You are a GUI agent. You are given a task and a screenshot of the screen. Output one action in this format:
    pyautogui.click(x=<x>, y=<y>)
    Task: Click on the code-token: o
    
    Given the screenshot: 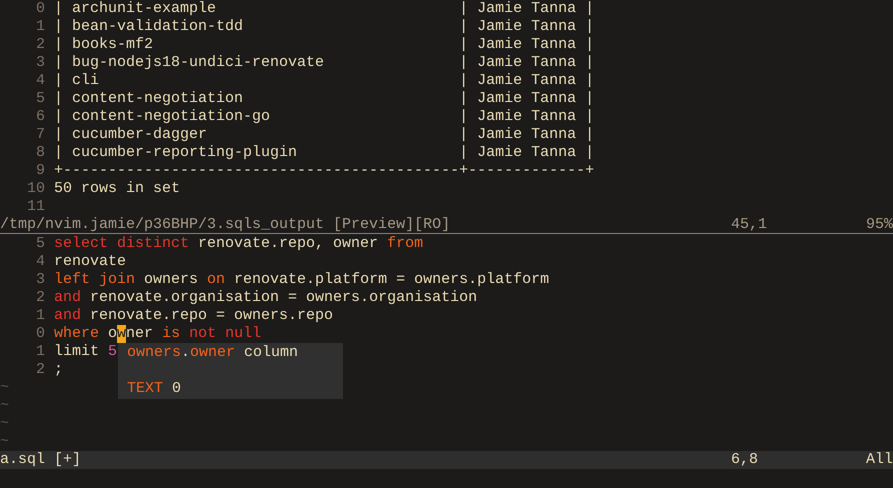 What is the action you would take?
    pyautogui.click(x=112, y=334)
    